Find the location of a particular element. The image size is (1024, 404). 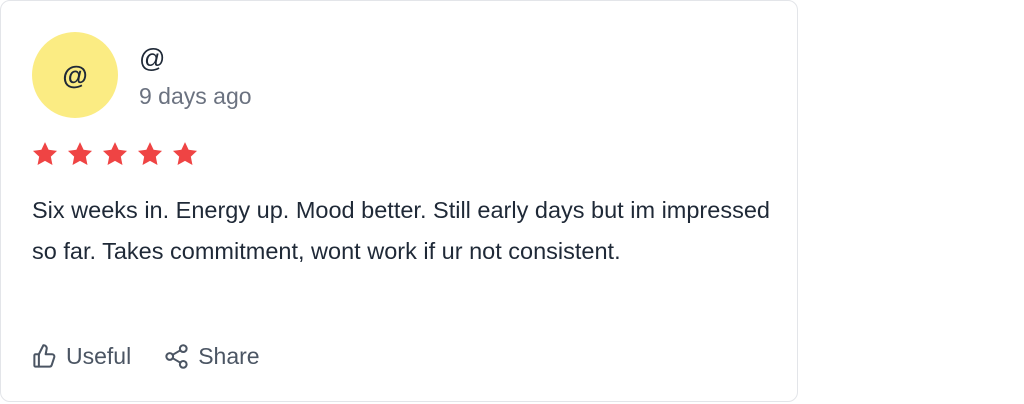

useful-button: Useful is located at coordinates (81, 356).